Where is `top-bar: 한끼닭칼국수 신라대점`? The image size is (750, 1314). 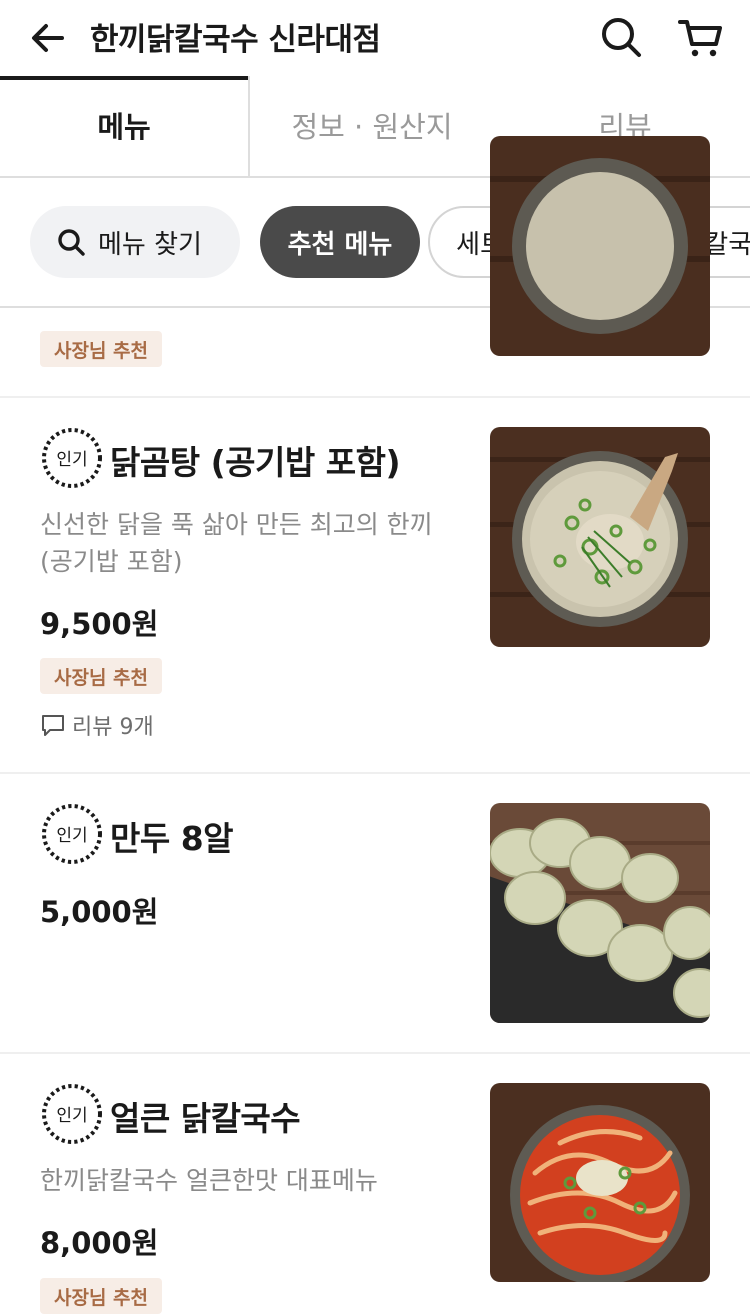
top-bar: 한끼닭칼국수 신라대점 is located at coordinates (375, 38).